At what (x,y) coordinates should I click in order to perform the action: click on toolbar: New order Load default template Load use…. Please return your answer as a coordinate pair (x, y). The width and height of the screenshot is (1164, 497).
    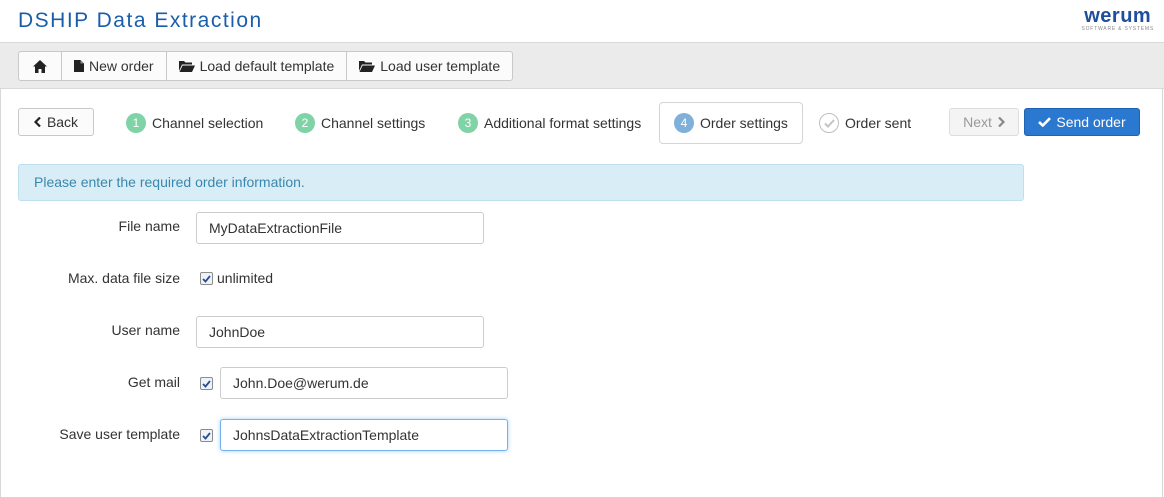
    Looking at the image, I should click on (582, 65).